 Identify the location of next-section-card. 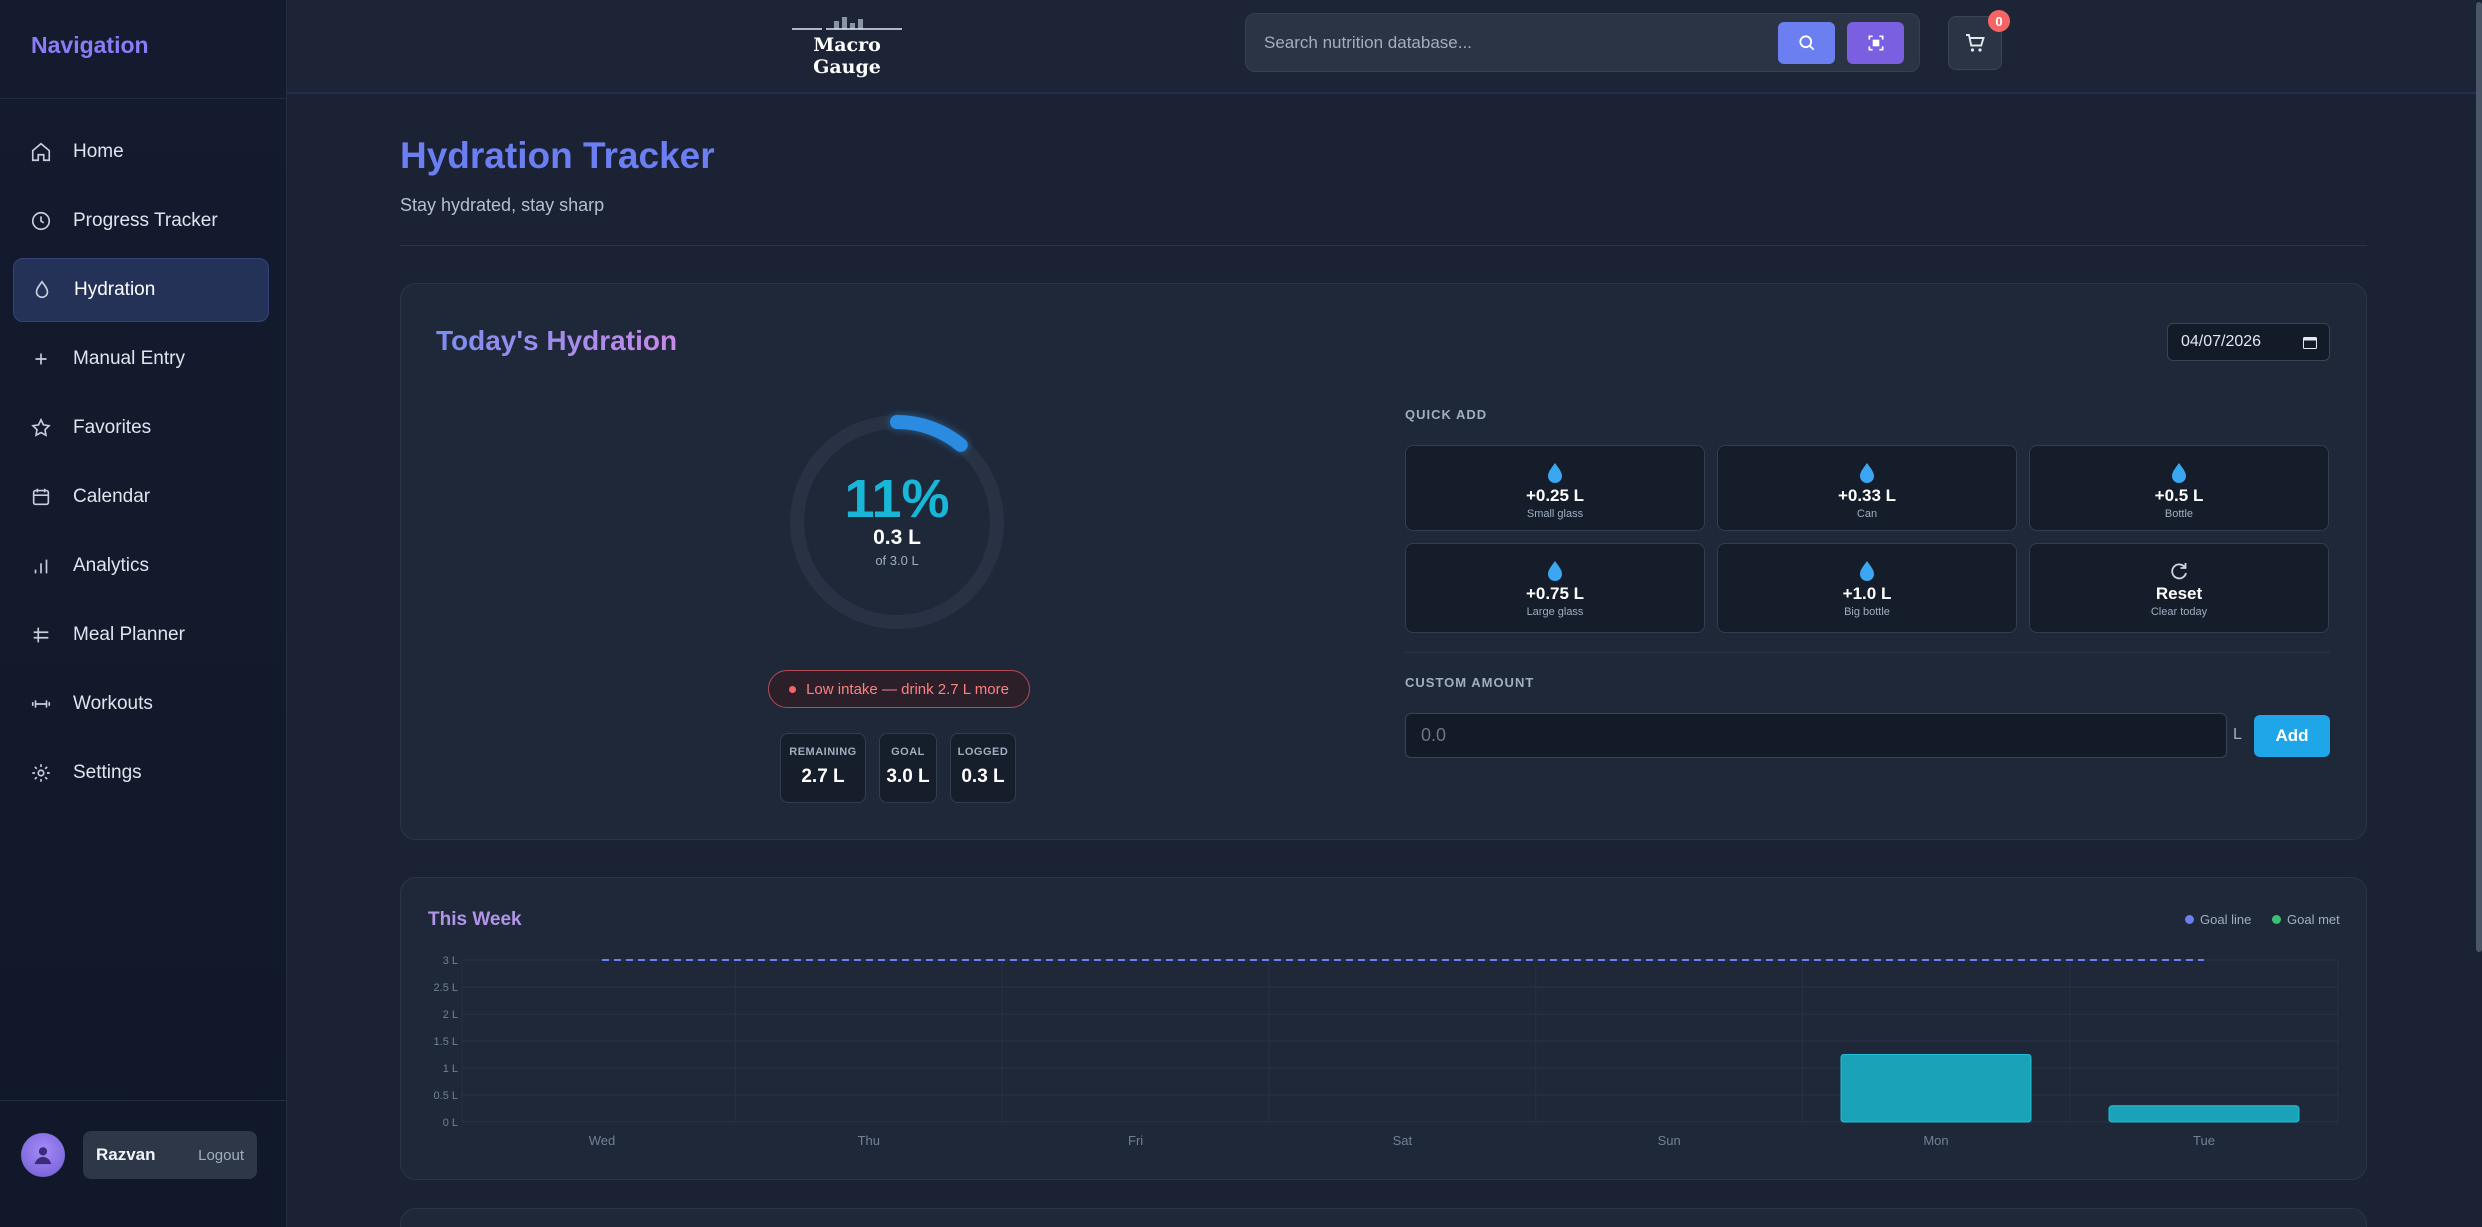
(1383, 1217).